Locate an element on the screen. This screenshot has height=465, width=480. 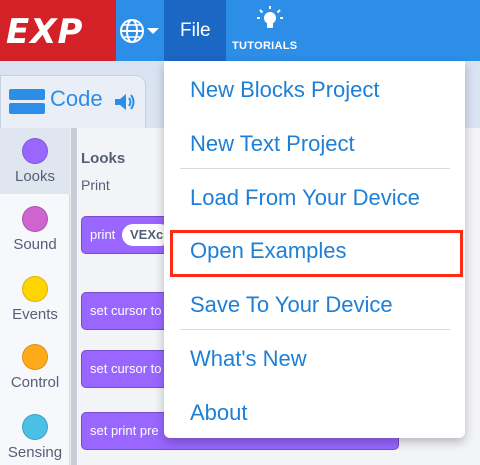
category-looks-label: Looks is located at coordinates (35, 176).